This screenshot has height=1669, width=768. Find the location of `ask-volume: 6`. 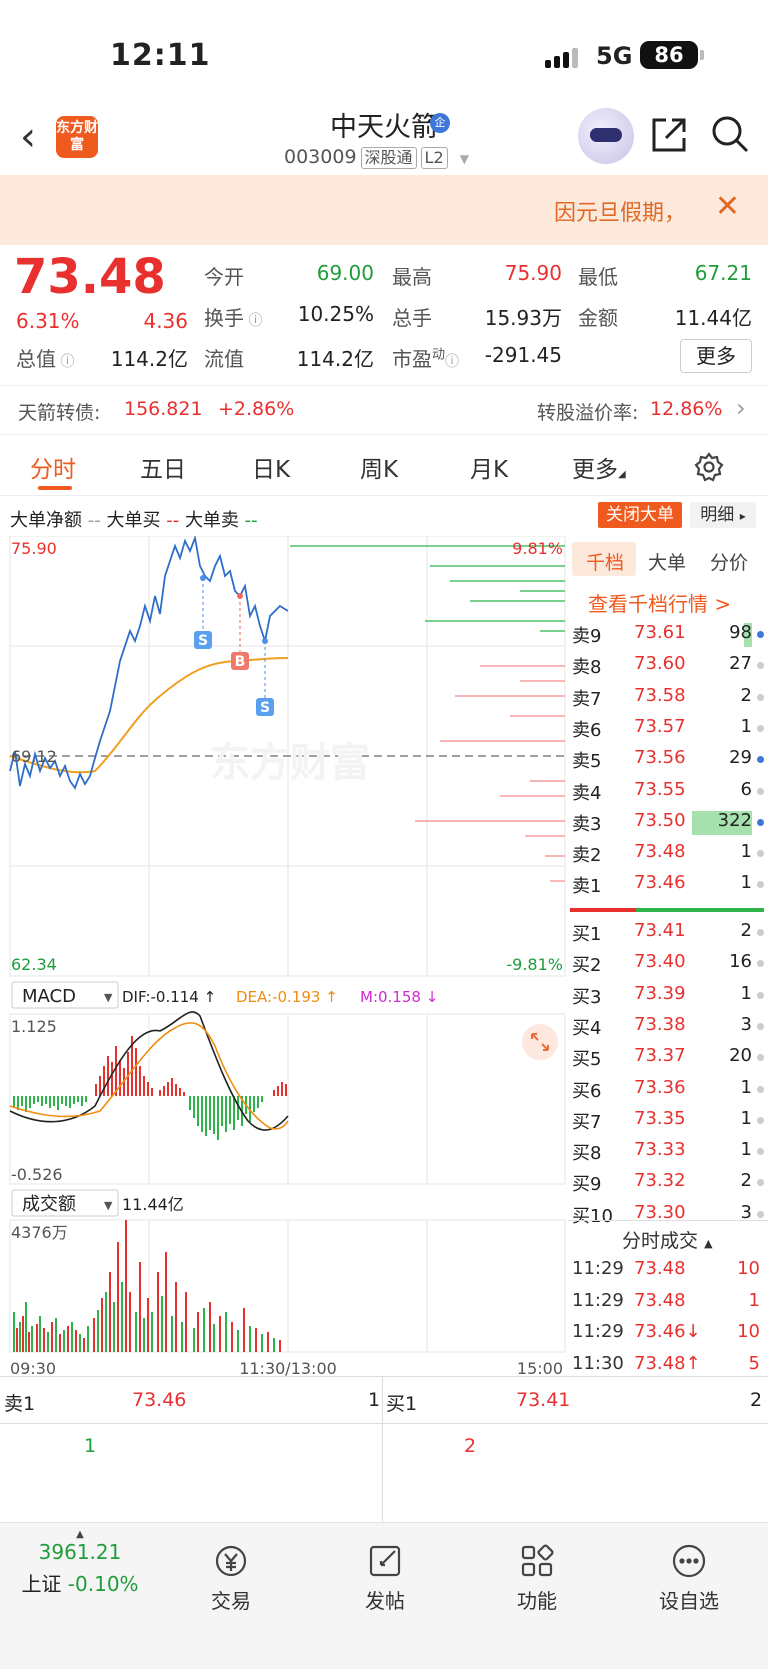

ask-volume: 6 is located at coordinates (746, 789).